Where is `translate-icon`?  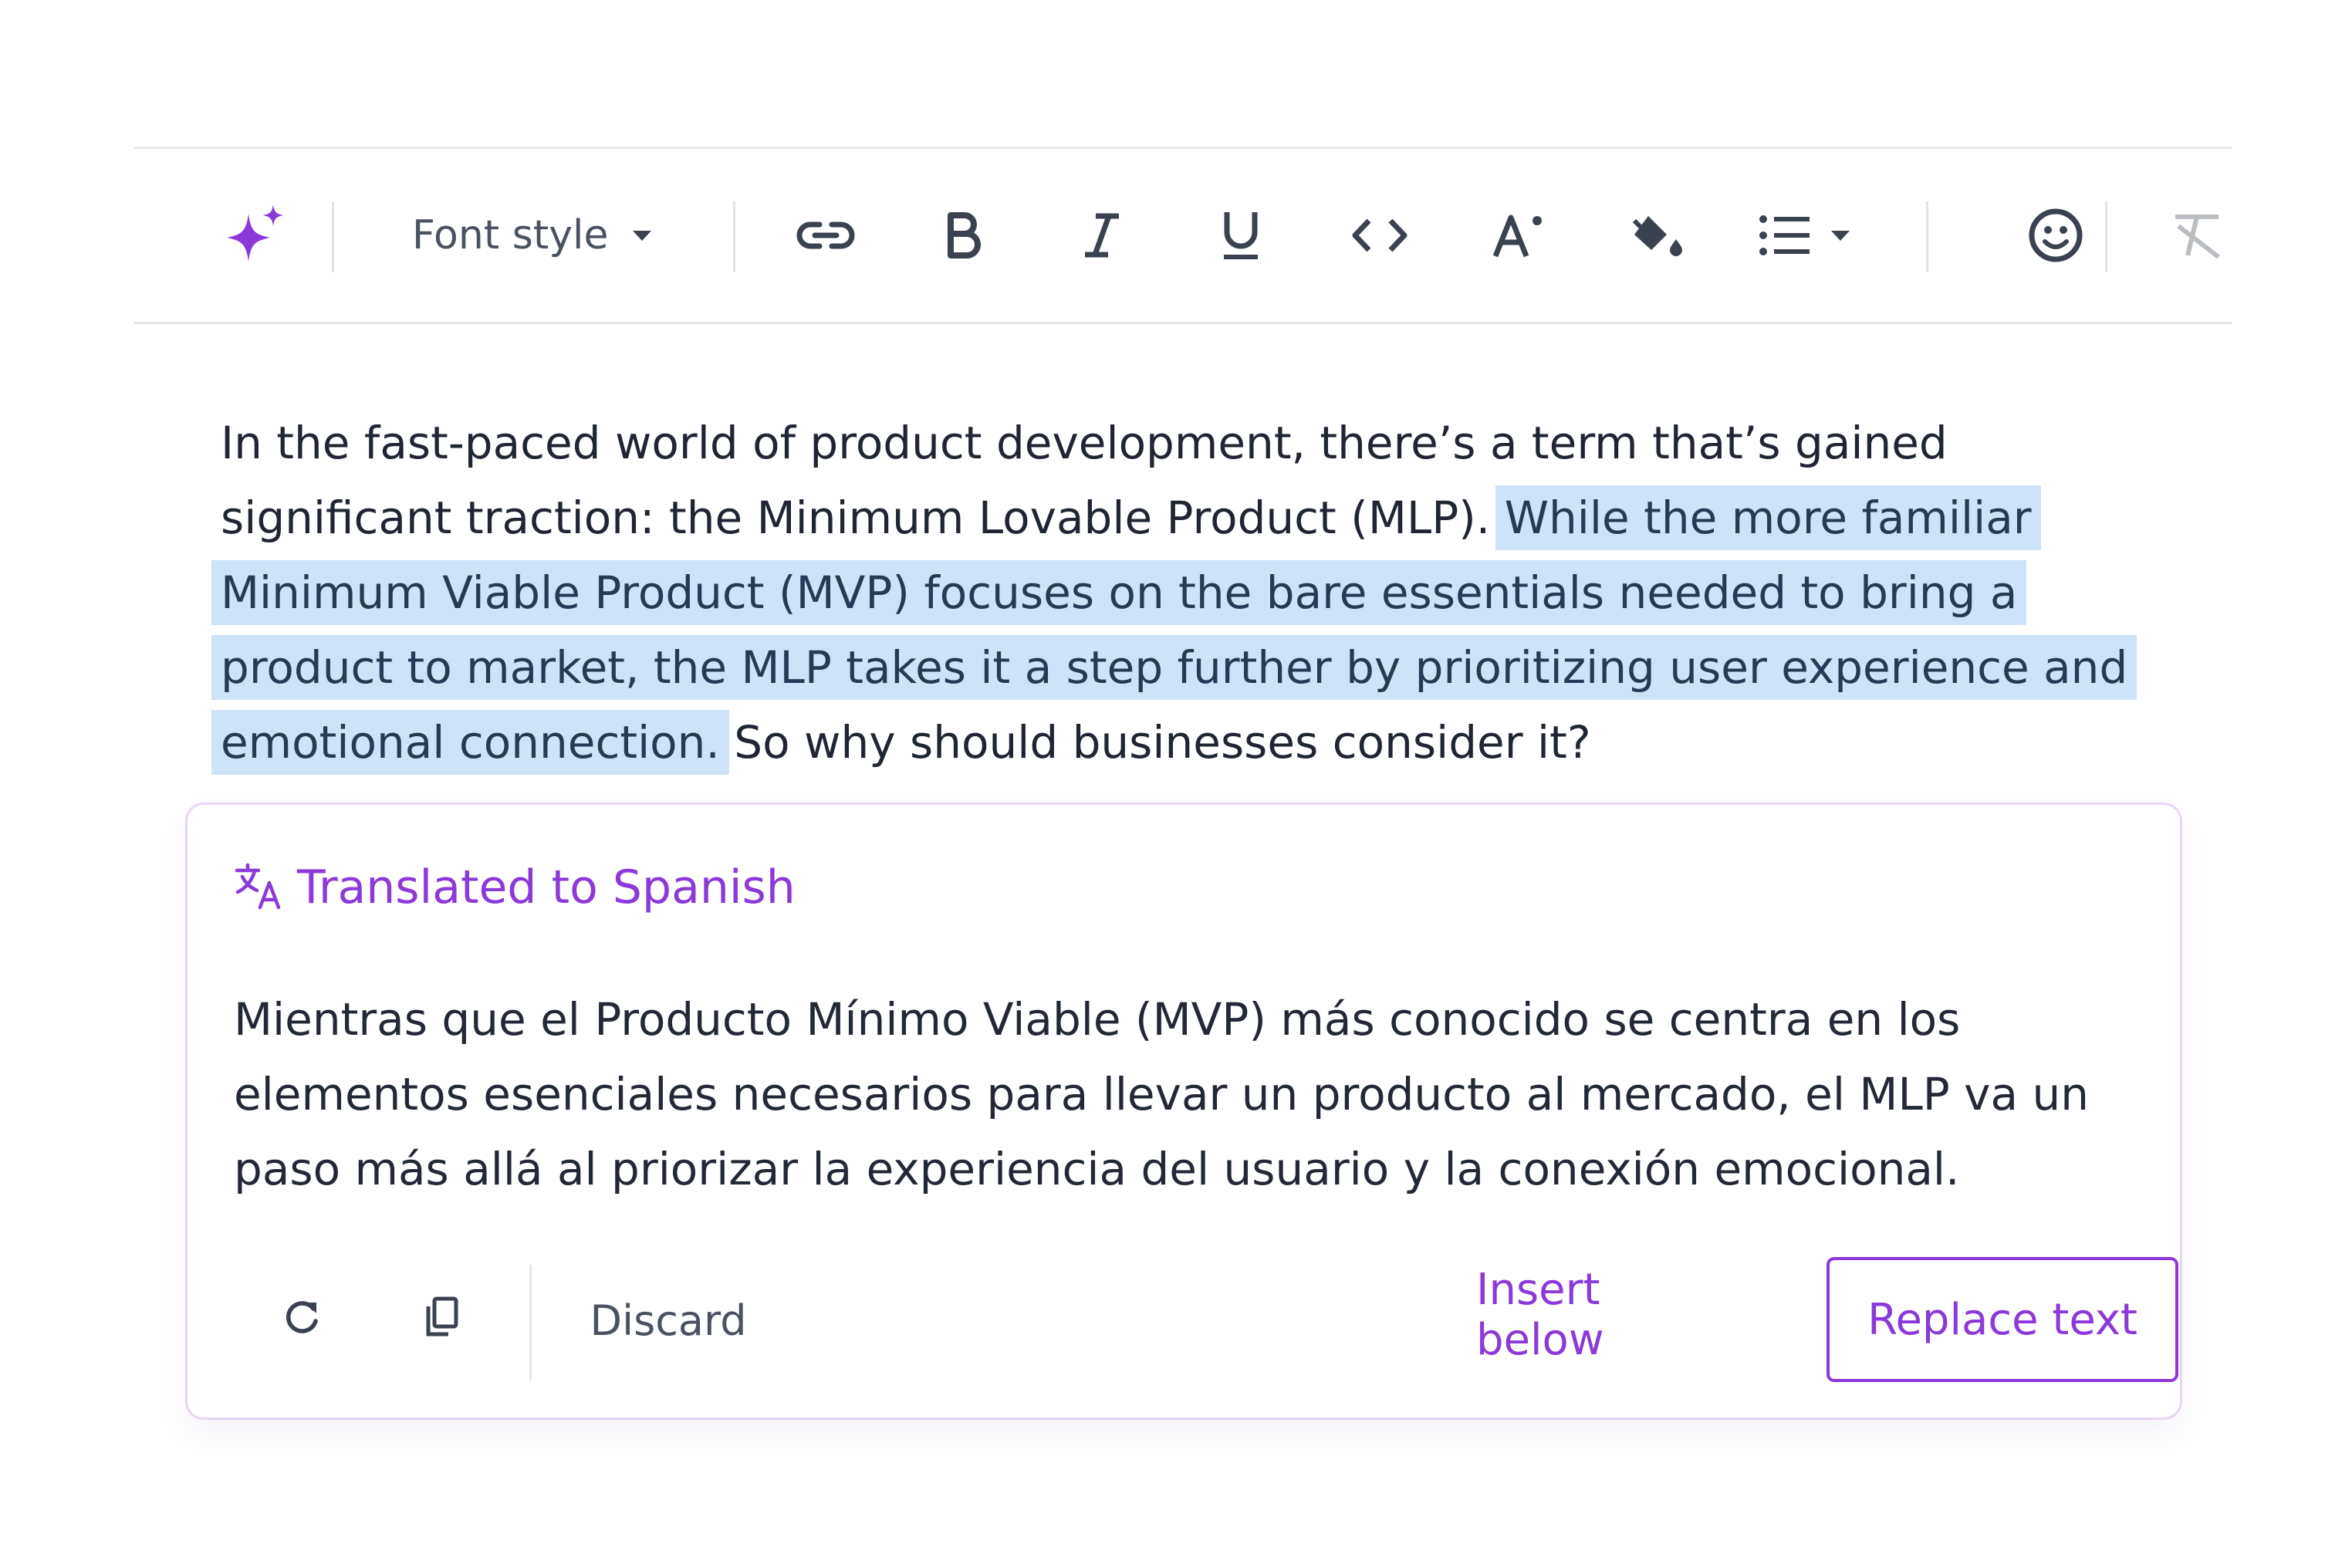 translate-icon is located at coordinates (258, 887).